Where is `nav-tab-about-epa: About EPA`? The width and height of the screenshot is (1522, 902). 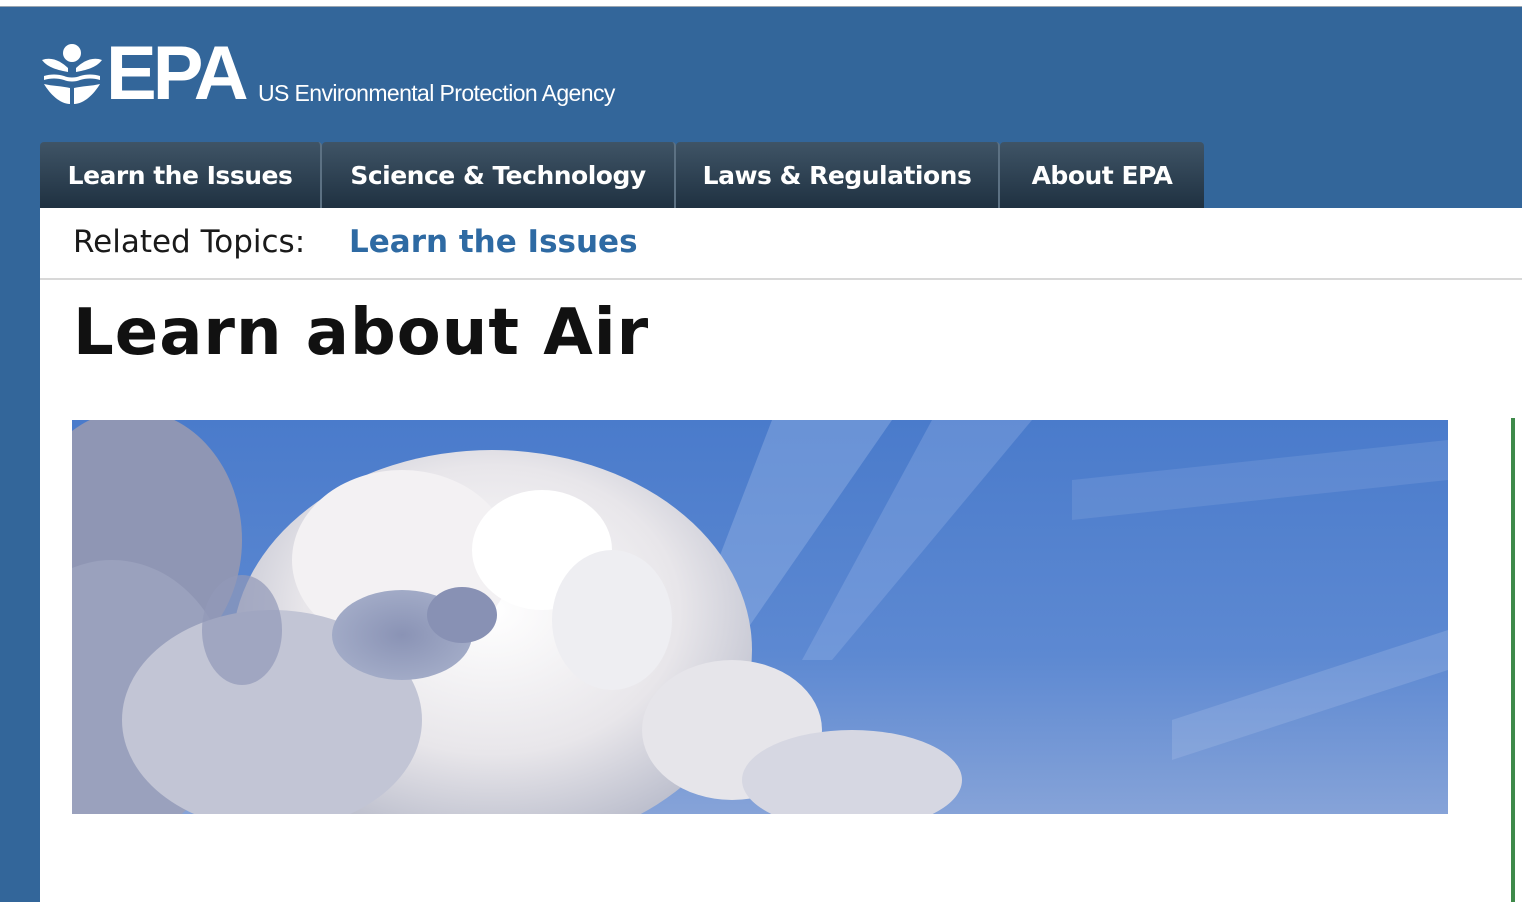 nav-tab-about-epa: About EPA is located at coordinates (1102, 175).